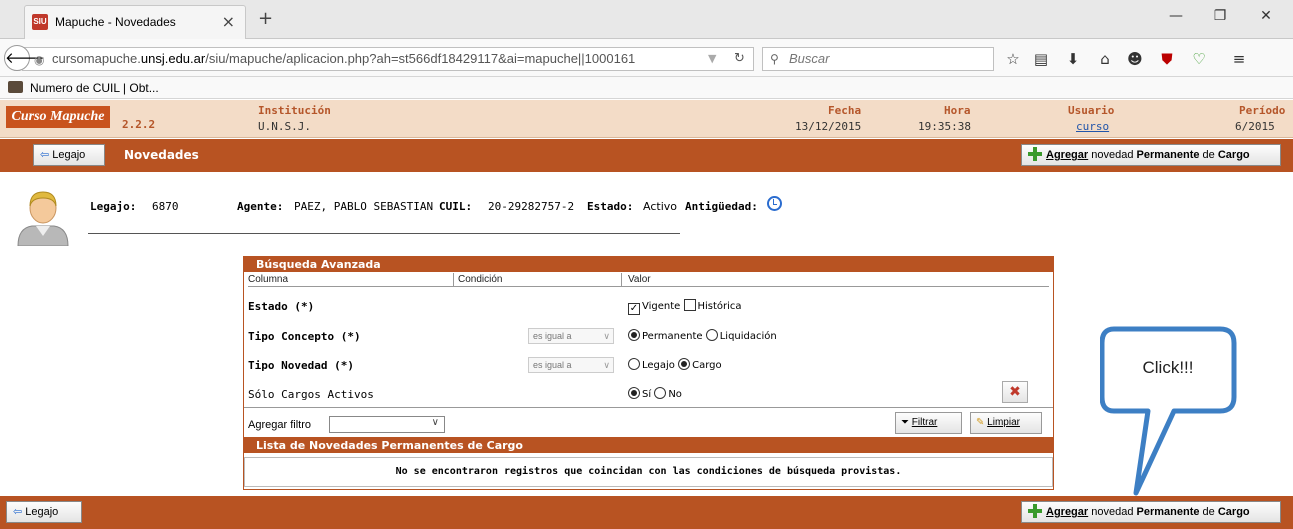 The image size is (1293, 529). I want to click on filter-estado-label: Estado (*), so click(281, 306).